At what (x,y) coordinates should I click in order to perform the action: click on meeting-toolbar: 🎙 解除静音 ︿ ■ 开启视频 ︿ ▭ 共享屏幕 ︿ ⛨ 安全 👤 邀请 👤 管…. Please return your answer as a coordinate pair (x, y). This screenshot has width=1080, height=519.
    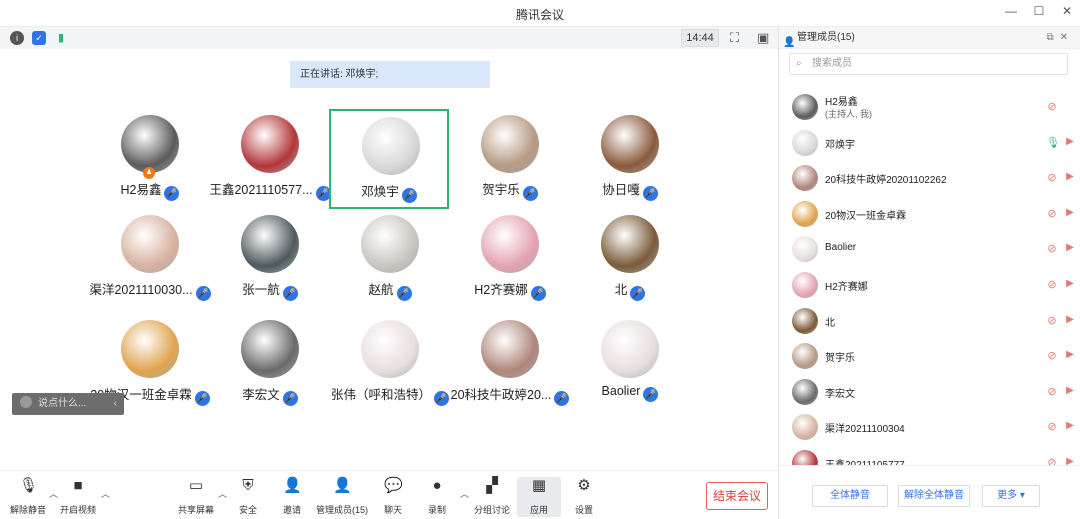
    Looking at the image, I should click on (389, 494).